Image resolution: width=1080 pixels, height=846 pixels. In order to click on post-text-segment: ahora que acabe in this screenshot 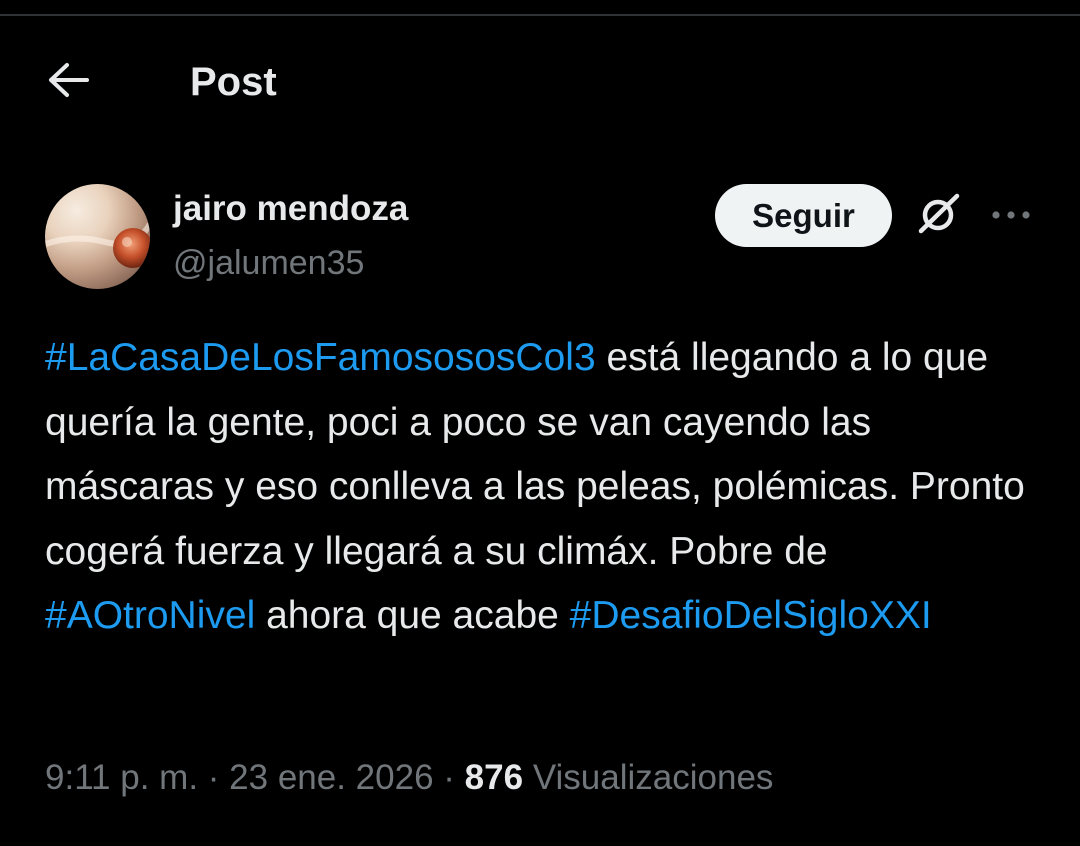, I will do `click(412, 615)`.